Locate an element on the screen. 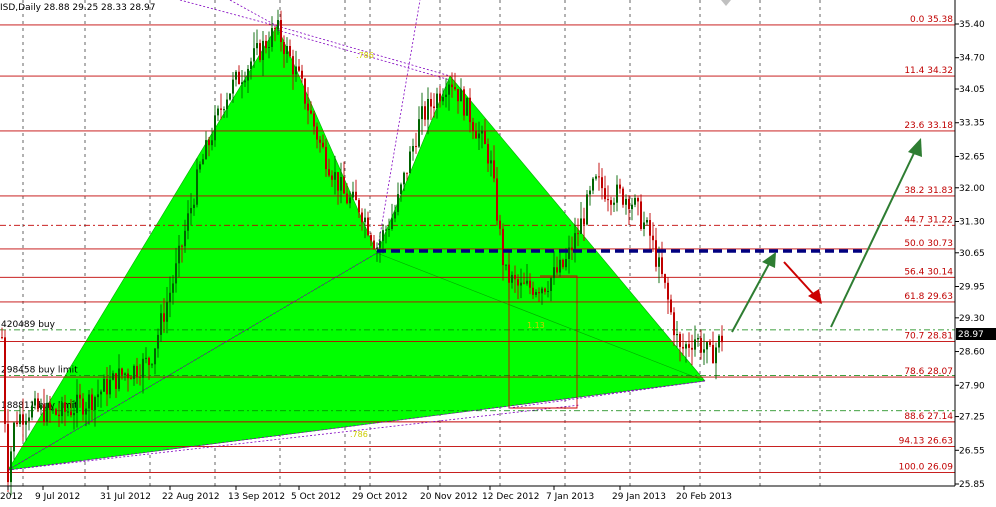 This screenshot has width=996, height=507. fib-label-7: 61.8 29.63 is located at coordinates (928, 297).